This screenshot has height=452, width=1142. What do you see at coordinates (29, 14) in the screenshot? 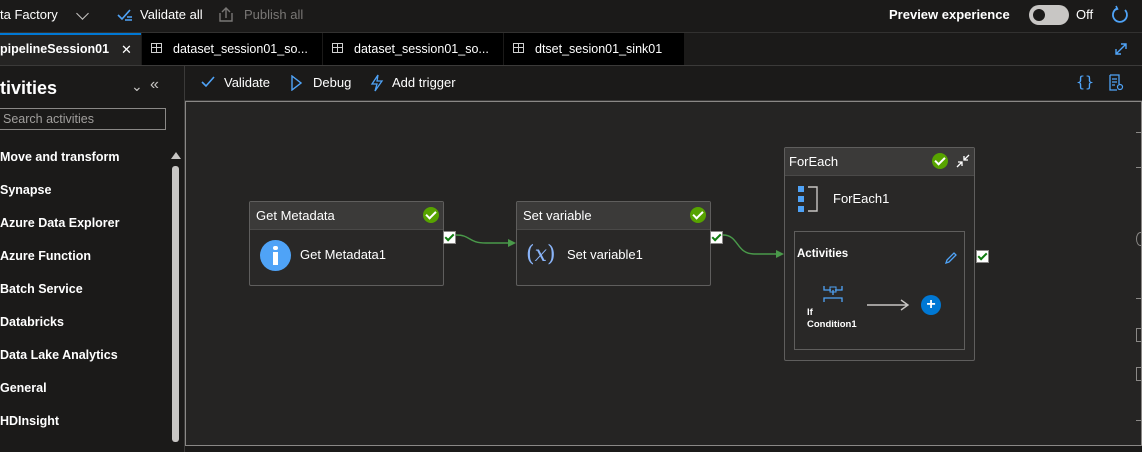
I see `app-title: ta Factory` at bounding box center [29, 14].